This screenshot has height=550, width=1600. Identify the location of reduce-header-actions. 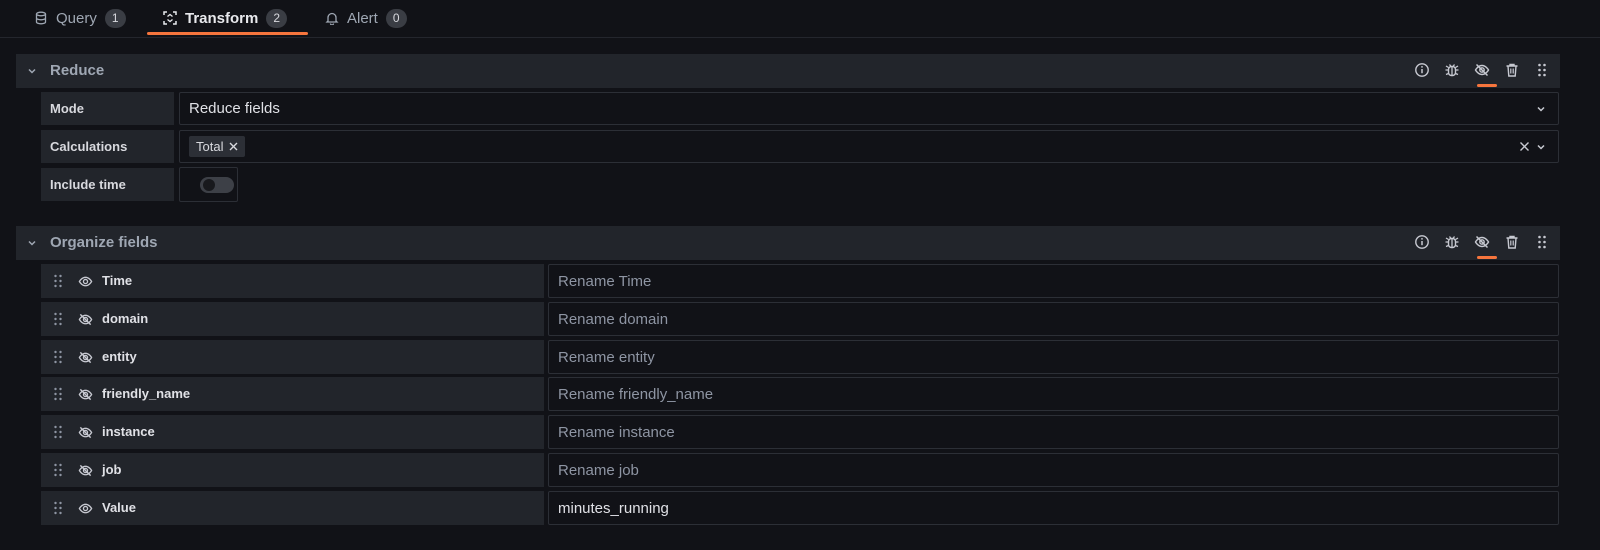
(1482, 70).